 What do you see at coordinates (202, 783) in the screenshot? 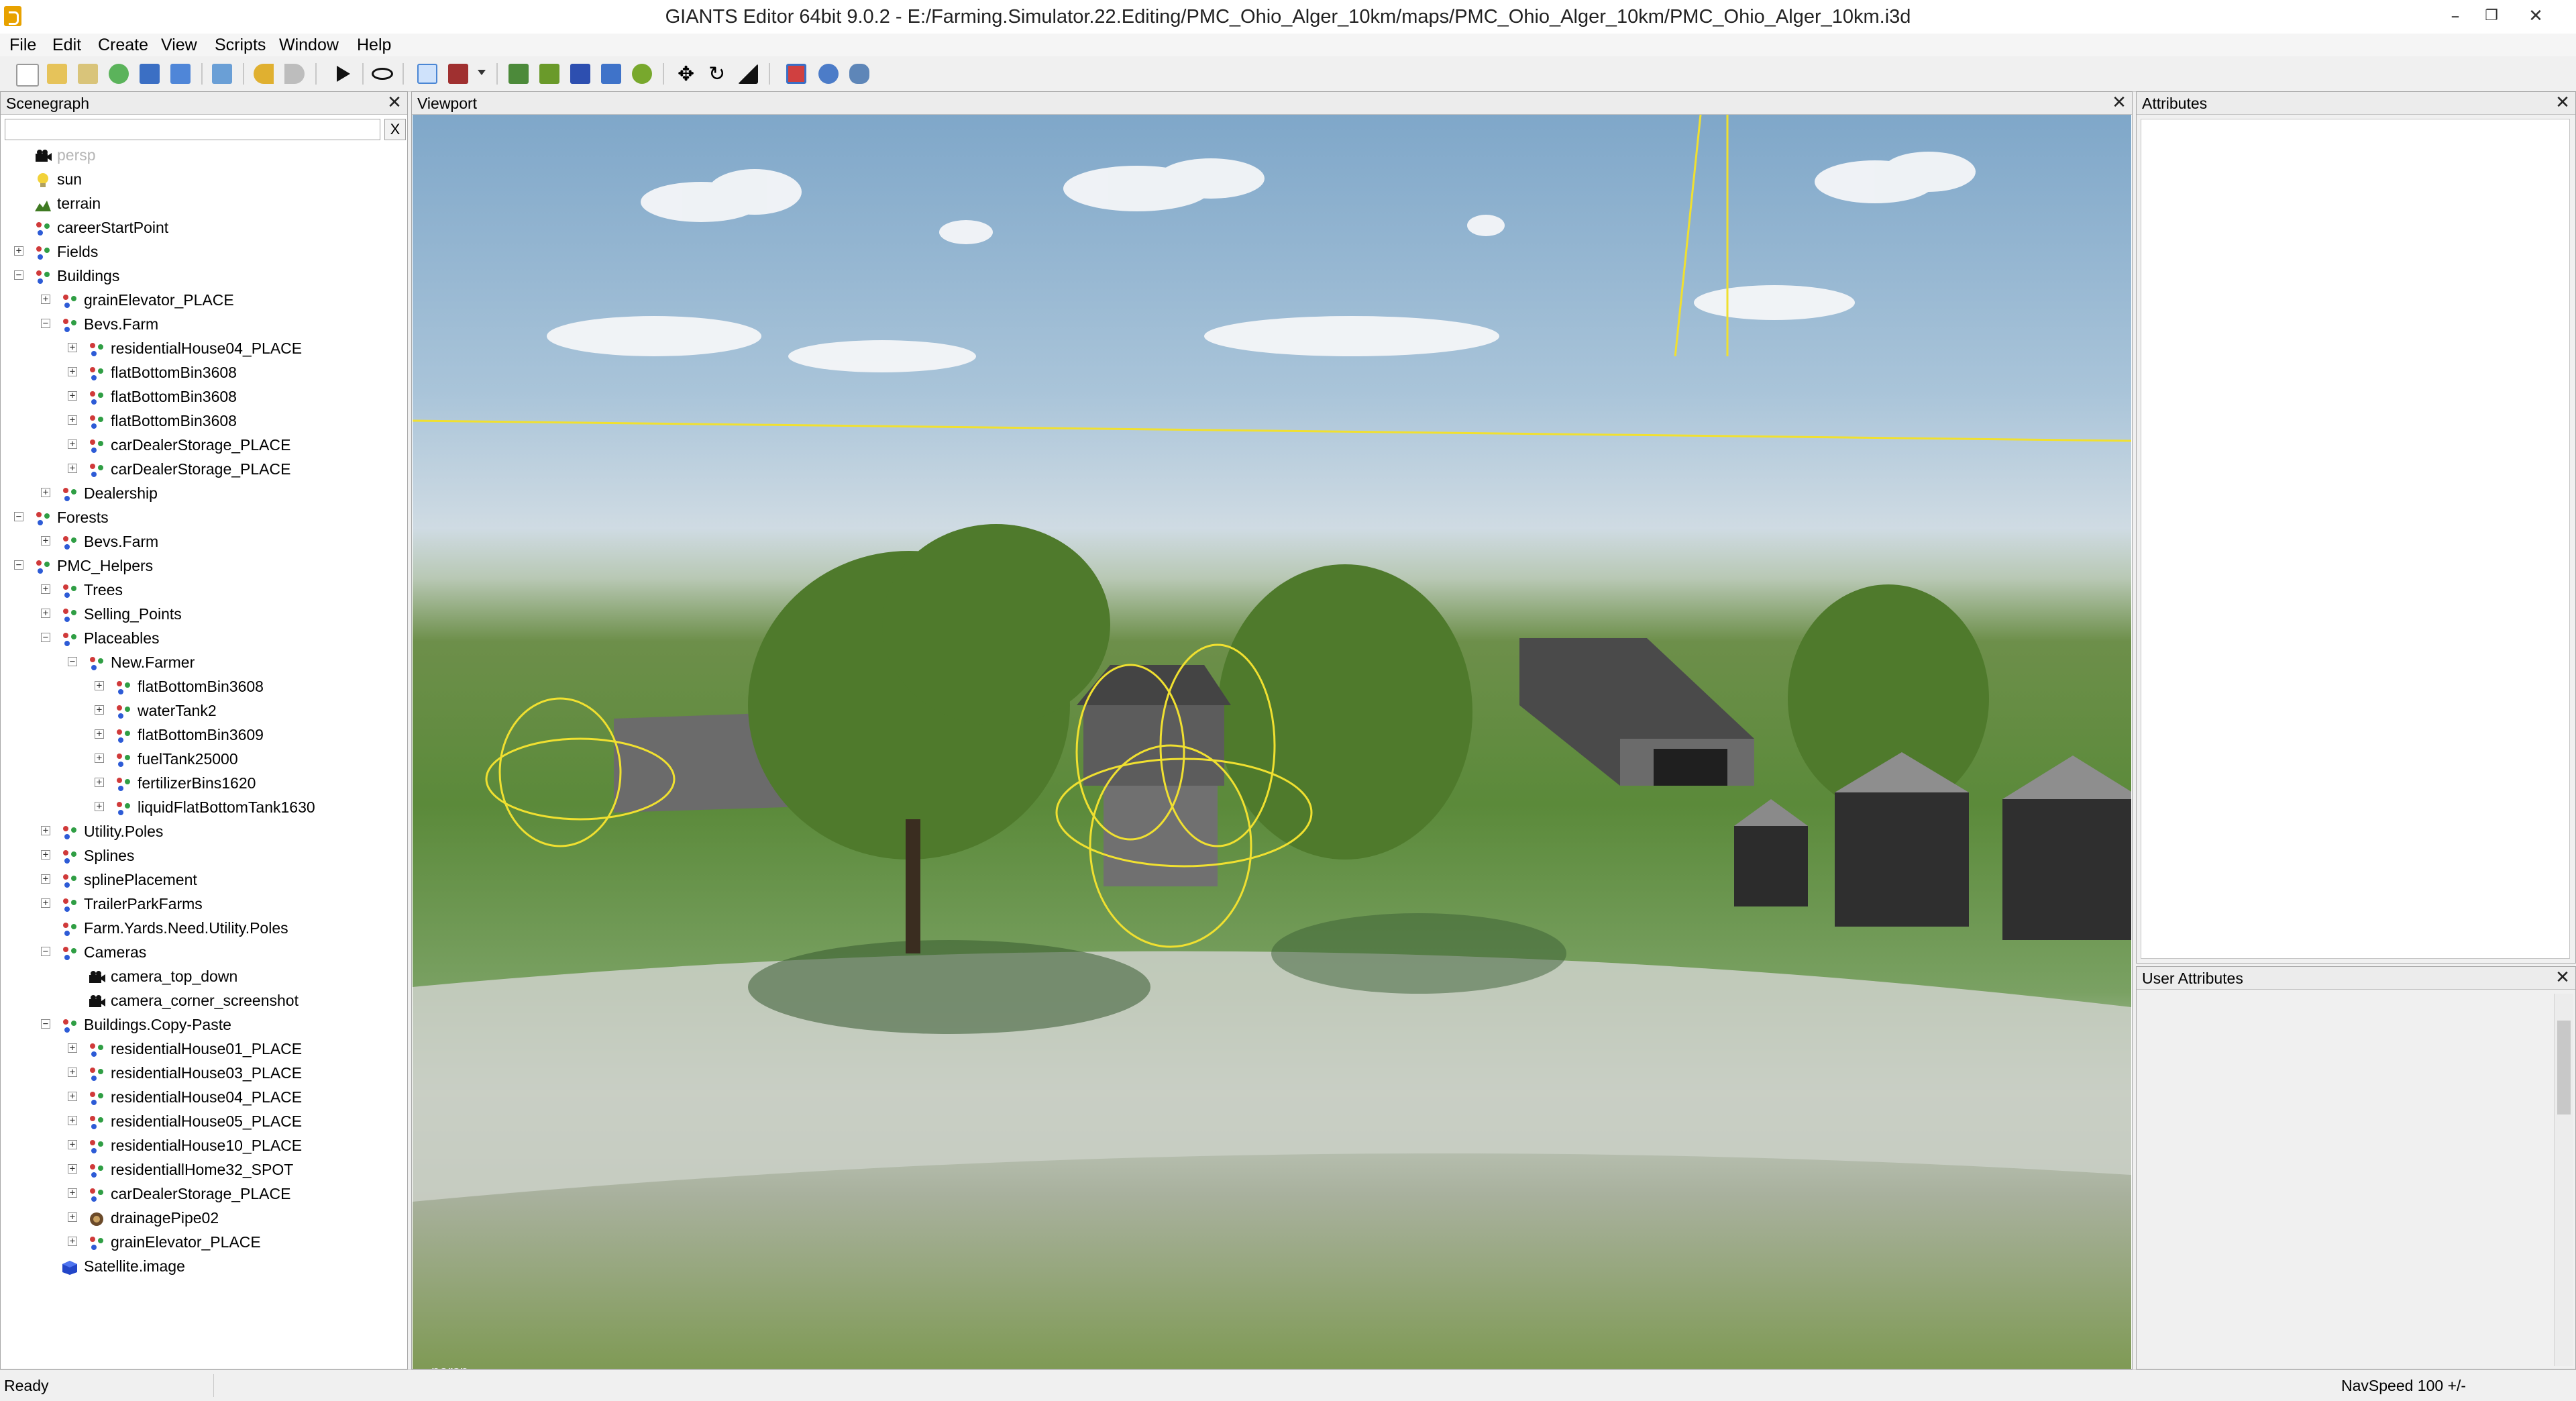
I see `tree-row: + fertilizerBins1620` at bounding box center [202, 783].